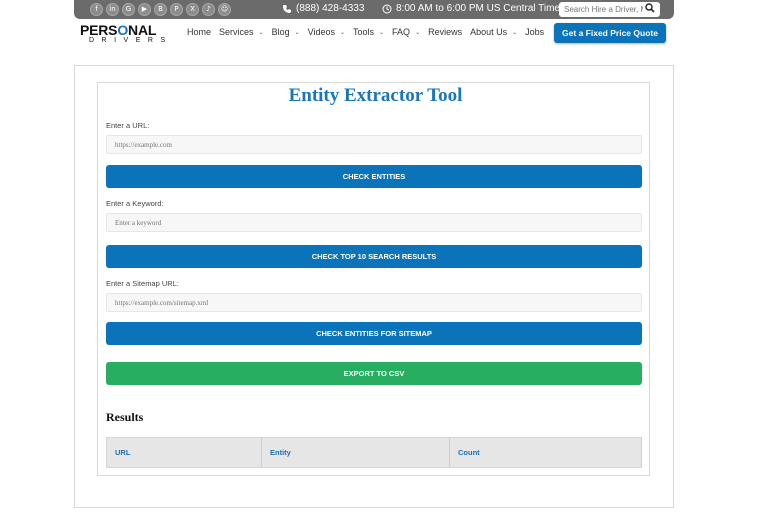 The image size is (761, 518). What do you see at coordinates (374, 373) in the screenshot?
I see `export-csv-button: EXPORT TO CSV` at bounding box center [374, 373].